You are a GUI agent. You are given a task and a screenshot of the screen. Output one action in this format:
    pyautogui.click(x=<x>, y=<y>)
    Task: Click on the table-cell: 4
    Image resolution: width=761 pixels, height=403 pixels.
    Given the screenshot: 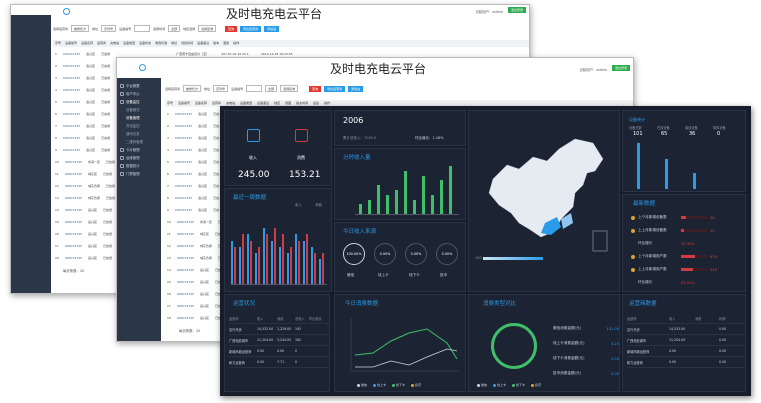 What is the action you would take?
    pyautogui.click(x=56, y=90)
    